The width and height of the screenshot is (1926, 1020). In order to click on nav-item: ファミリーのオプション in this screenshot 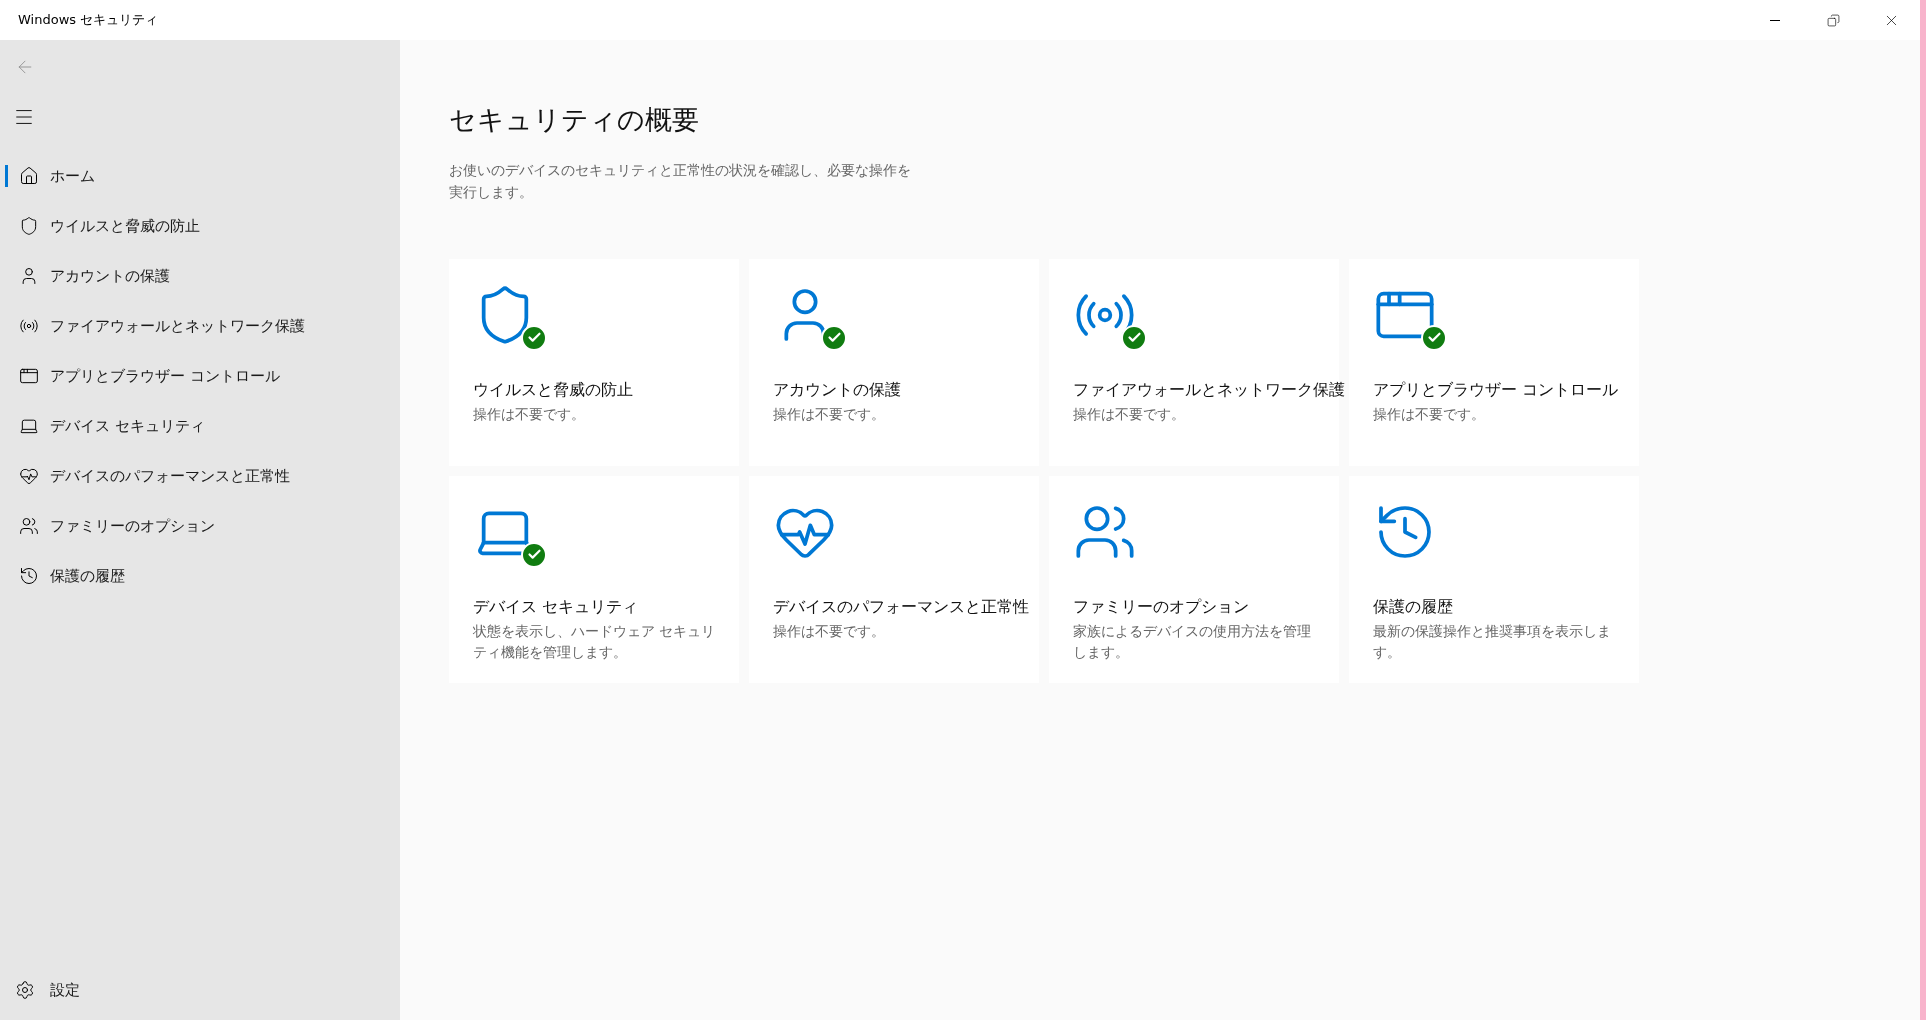, I will do `click(202, 526)`.